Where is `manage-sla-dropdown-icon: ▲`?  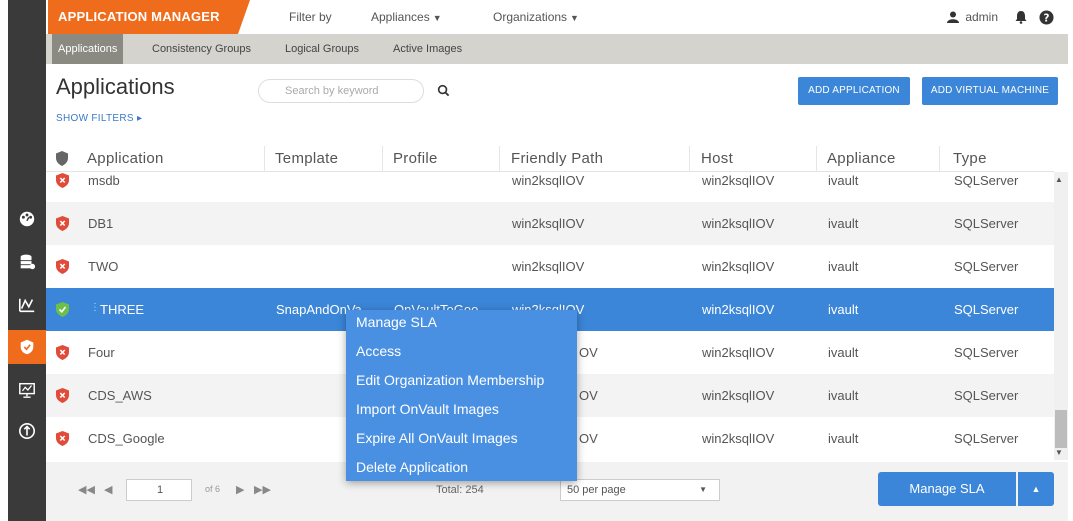
manage-sla-dropdown-icon: ▲ is located at coordinates (1036, 489).